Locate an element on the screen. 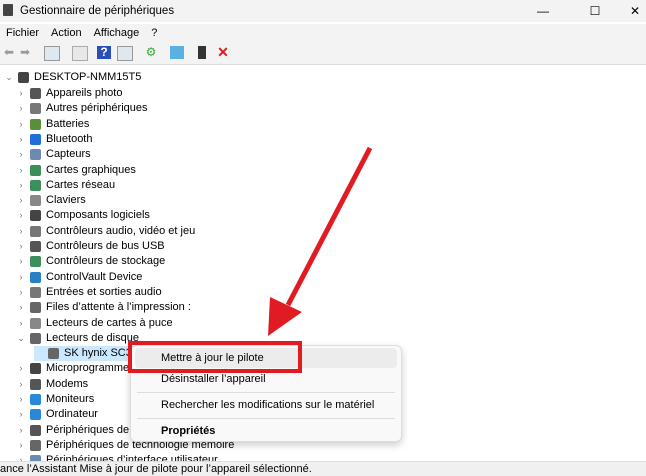 This screenshot has width=646, height=476. arrow-head is located at coordinates (285, 316).